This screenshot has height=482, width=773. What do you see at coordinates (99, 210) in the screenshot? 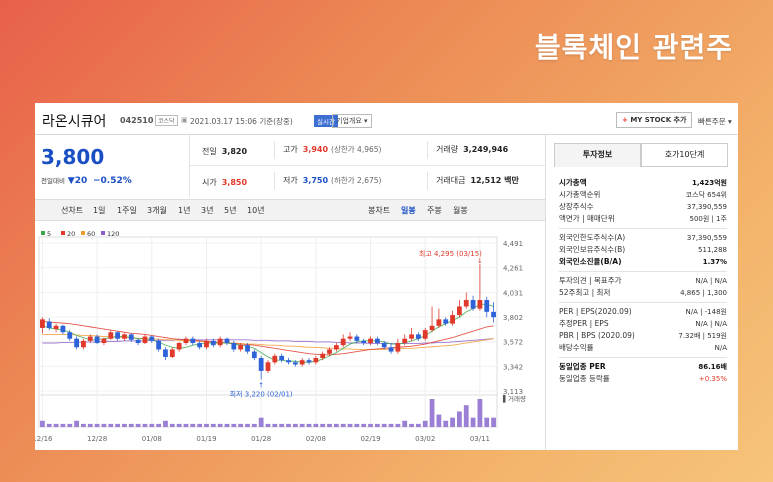
I see `period-1d: 1일` at bounding box center [99, 210].